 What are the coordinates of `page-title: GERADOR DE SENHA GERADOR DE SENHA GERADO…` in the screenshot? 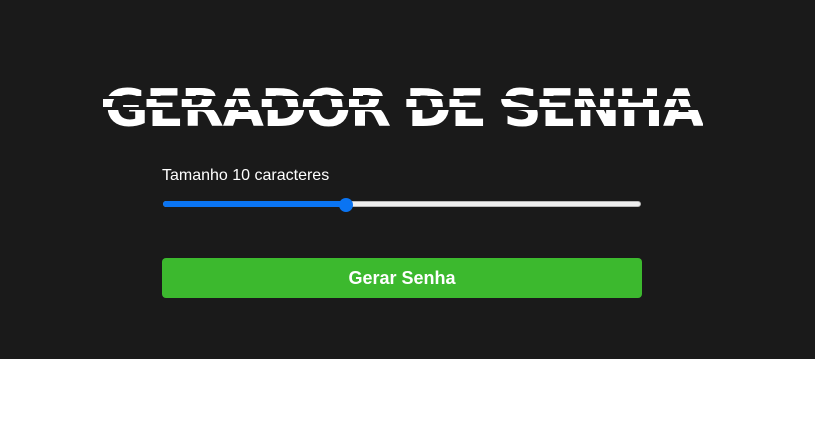 It's located at (403, 106).